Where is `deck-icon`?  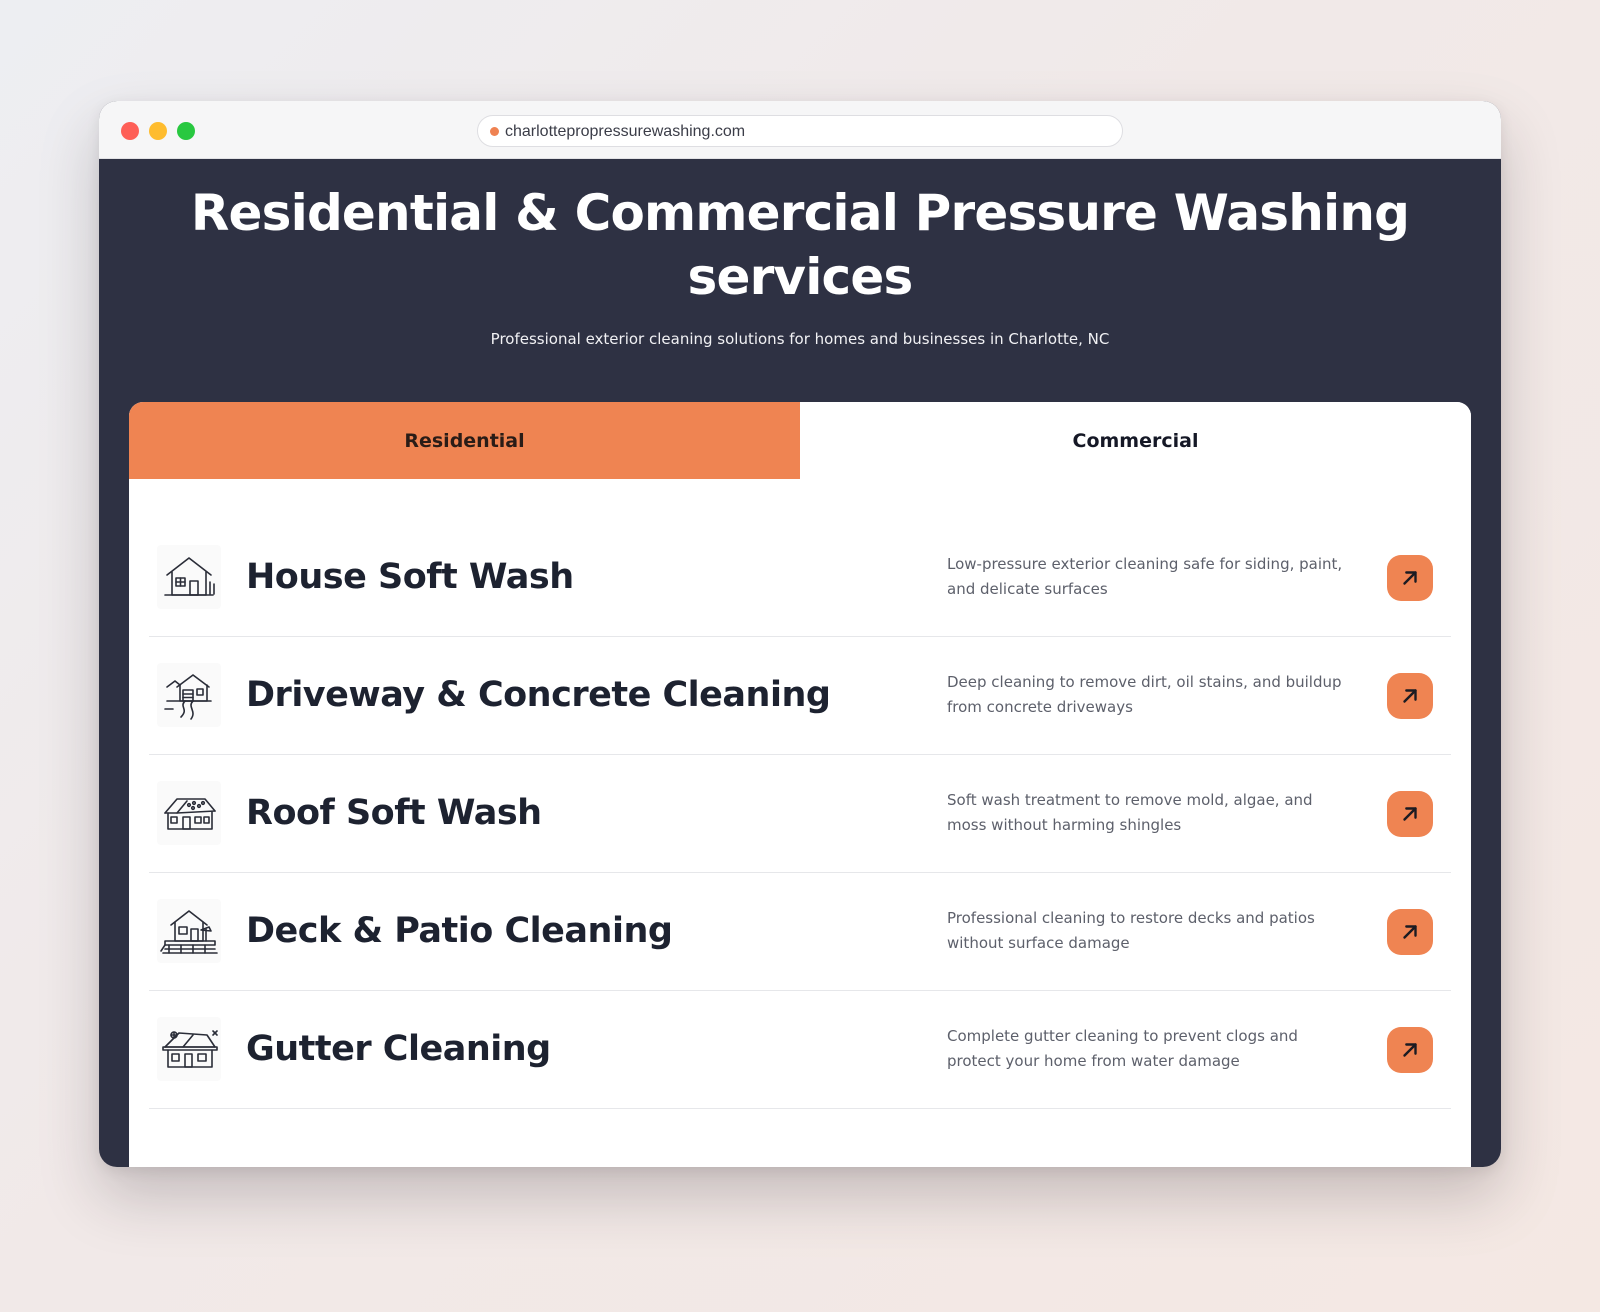
deck-icon is located at coordinates (189, 931).